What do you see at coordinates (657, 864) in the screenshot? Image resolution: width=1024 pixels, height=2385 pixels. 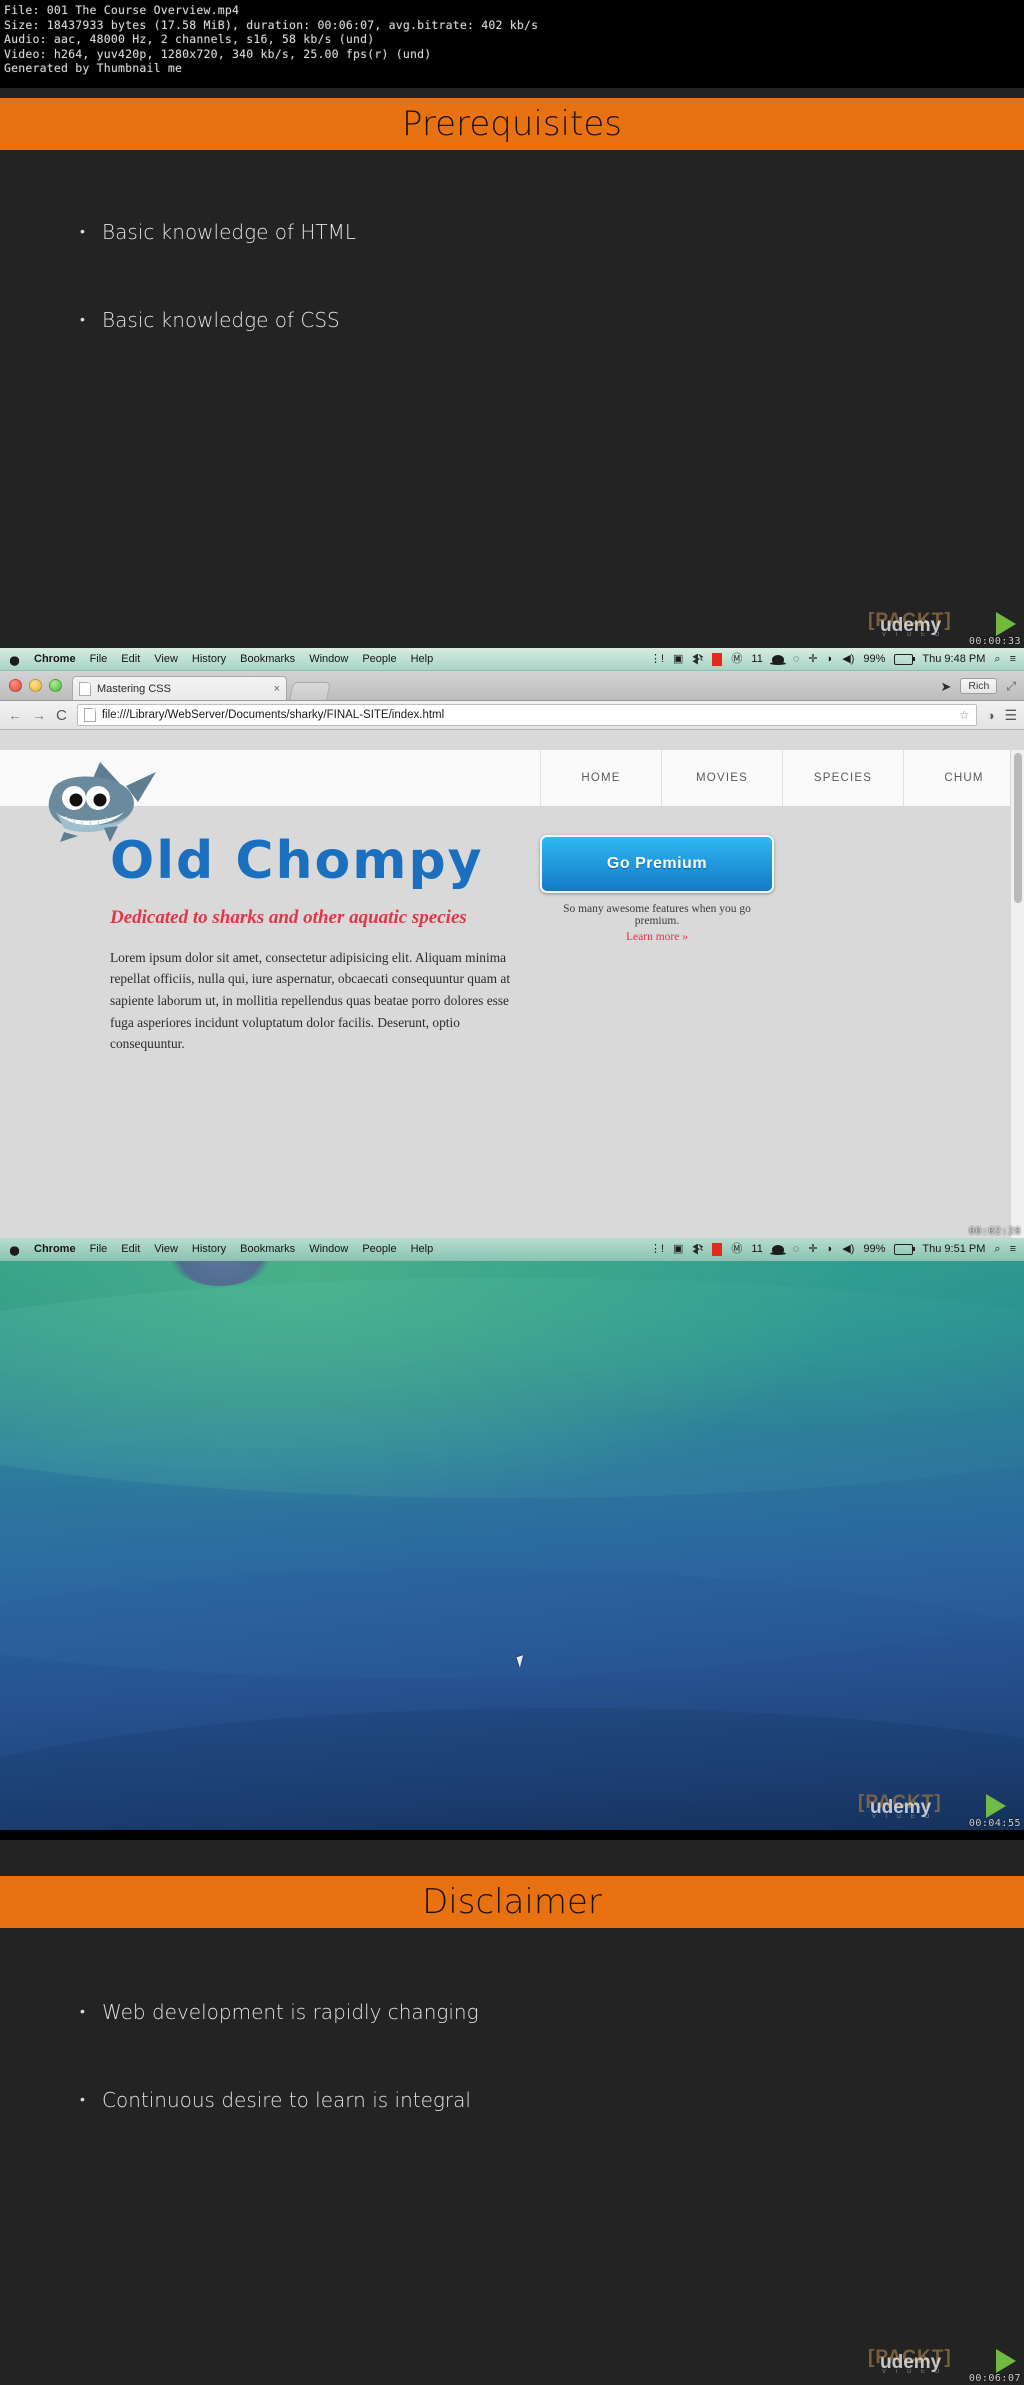 I see `go-premium-button: Go Premium` at bounding box center [657, 864].